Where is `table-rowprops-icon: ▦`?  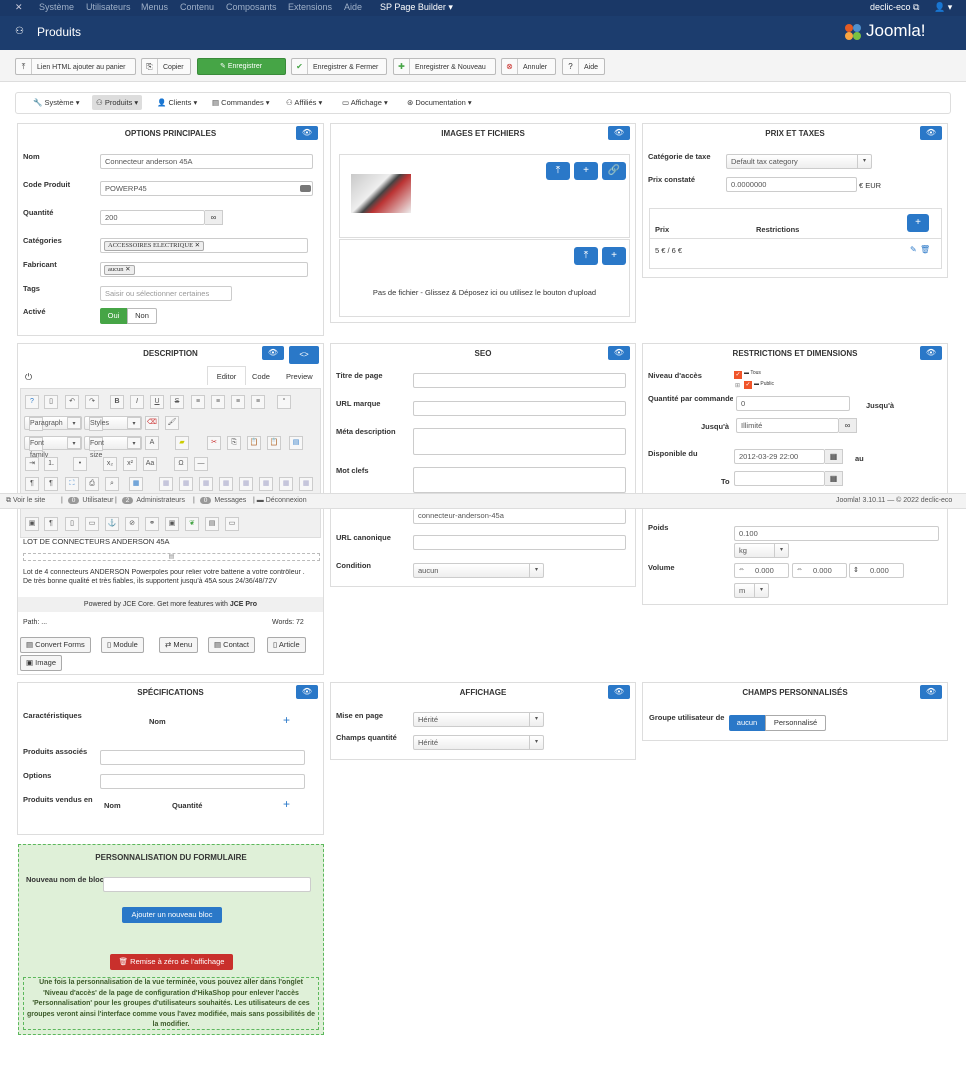 table-rowprops-icon: ▦ is located at coordinates (306, 484).